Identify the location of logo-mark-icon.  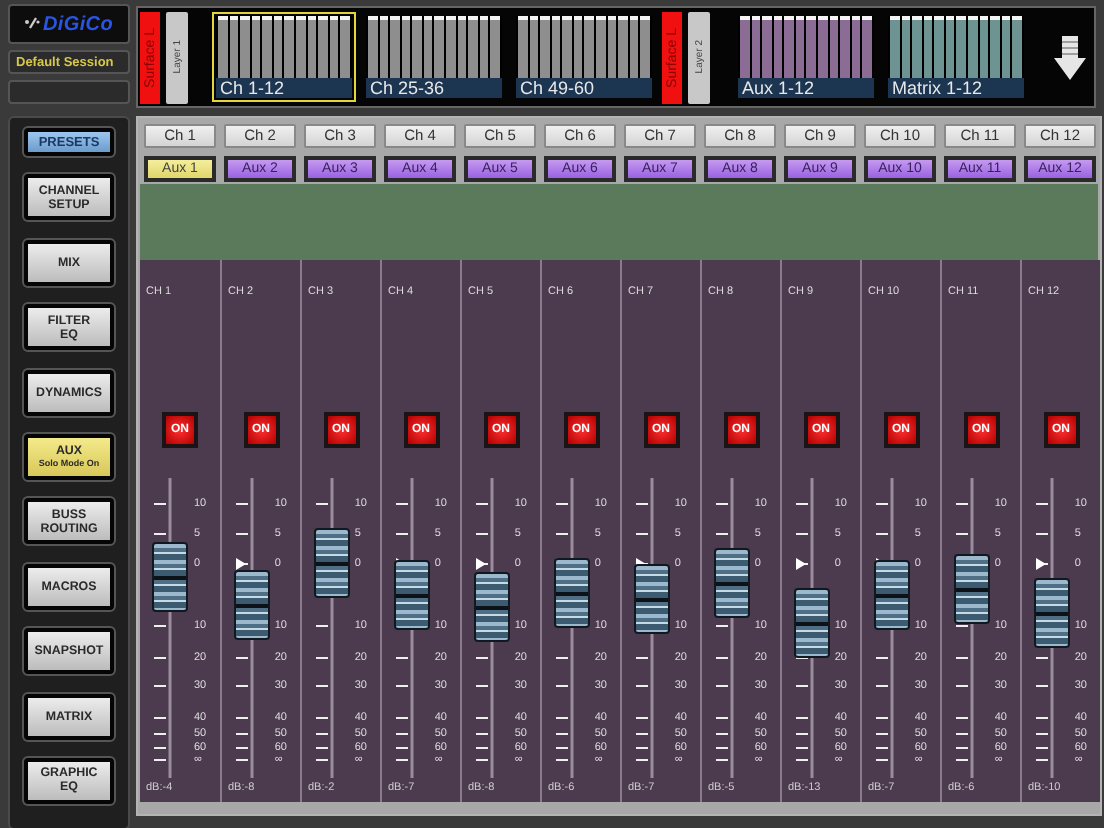
(32, 24).